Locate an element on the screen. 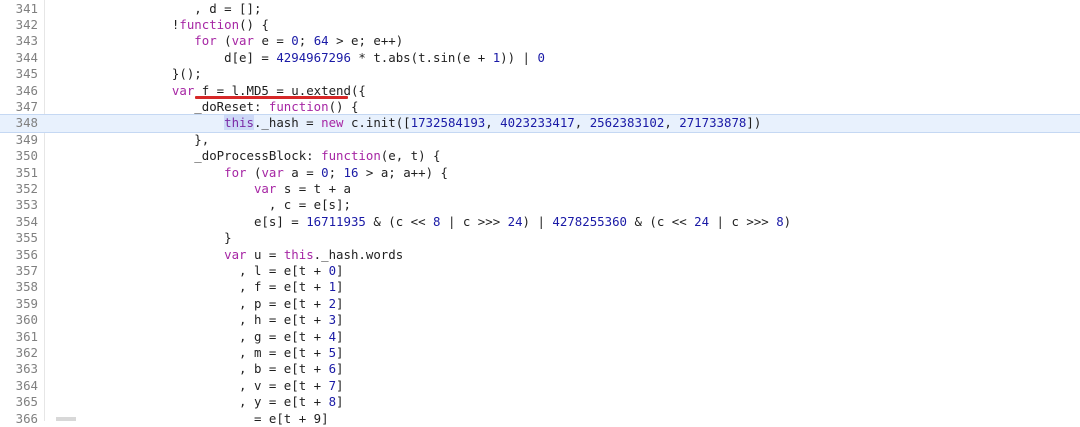 The width and height of the screenshot is (1080, 427). code-number: 64 is located at coordinates (321, 41).